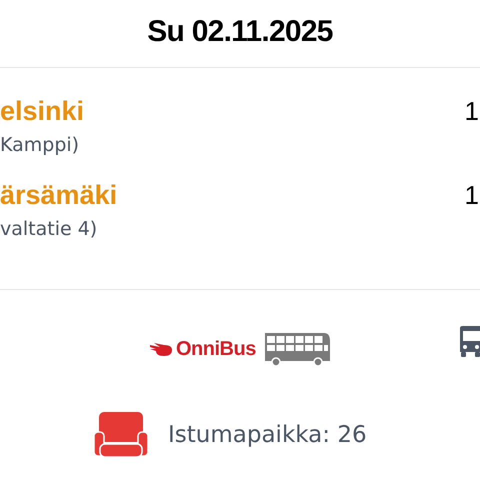 The width and height of the screenshot is (480, 480). What do you see at coordinates (267, 435) in the screenshot?
I see `seat-number: Istumapaikka: 26` at bounding box center [267, 435].